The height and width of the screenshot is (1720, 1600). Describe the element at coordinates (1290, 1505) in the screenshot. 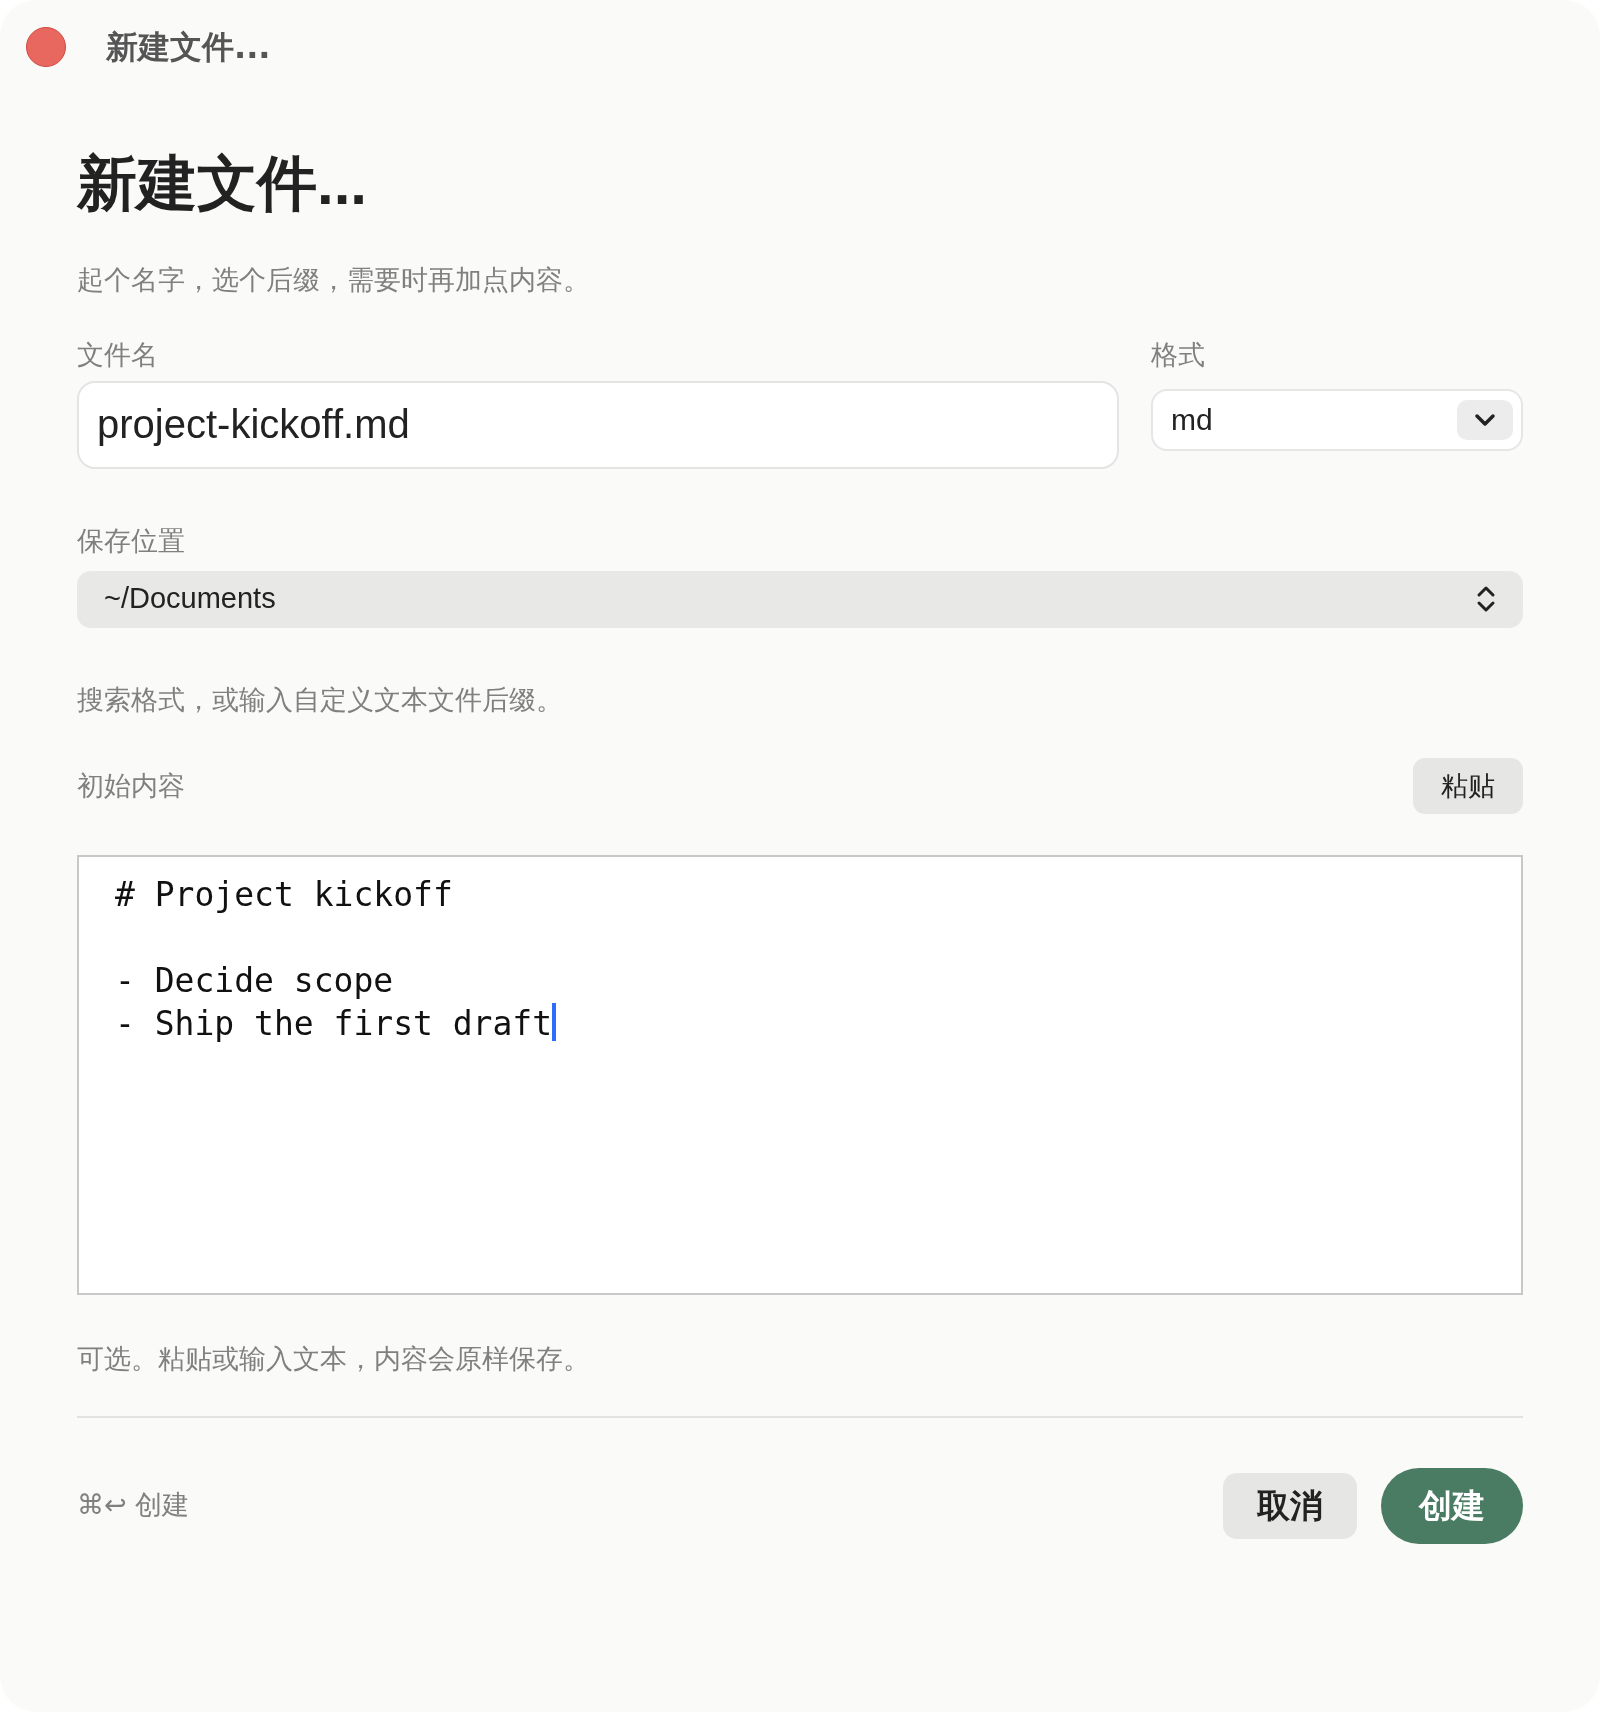

I see `cancel-button: 取消` at that location.